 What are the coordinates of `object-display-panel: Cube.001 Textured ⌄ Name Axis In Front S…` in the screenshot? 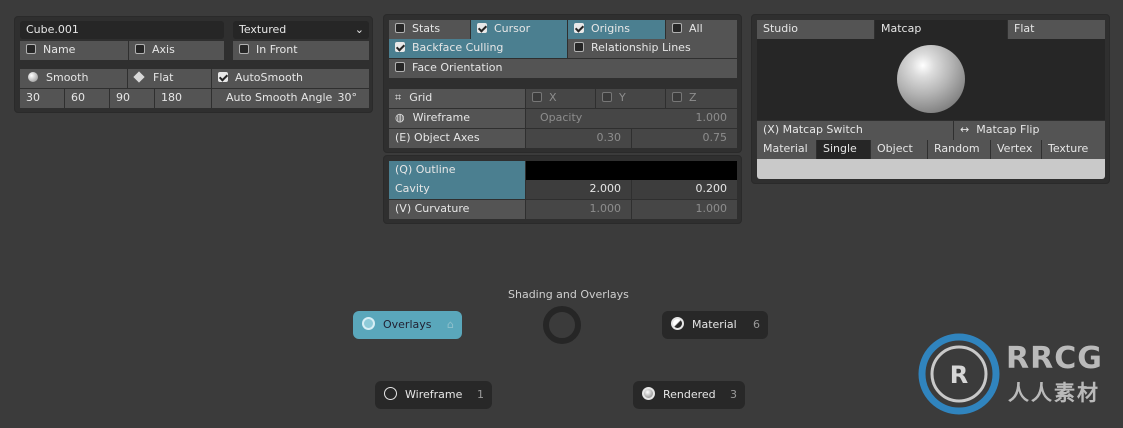 It's located at (193, 64).